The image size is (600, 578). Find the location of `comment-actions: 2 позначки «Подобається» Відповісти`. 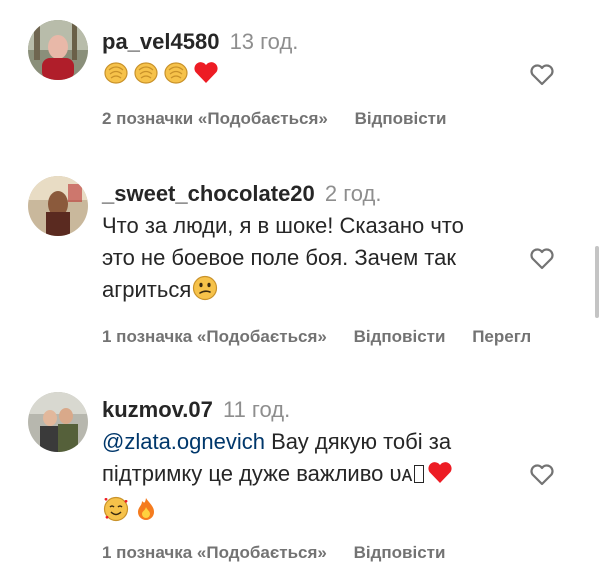

comment-actions: 2 позначки «Подобається» Відповісти is located at coordinates (285, 119).